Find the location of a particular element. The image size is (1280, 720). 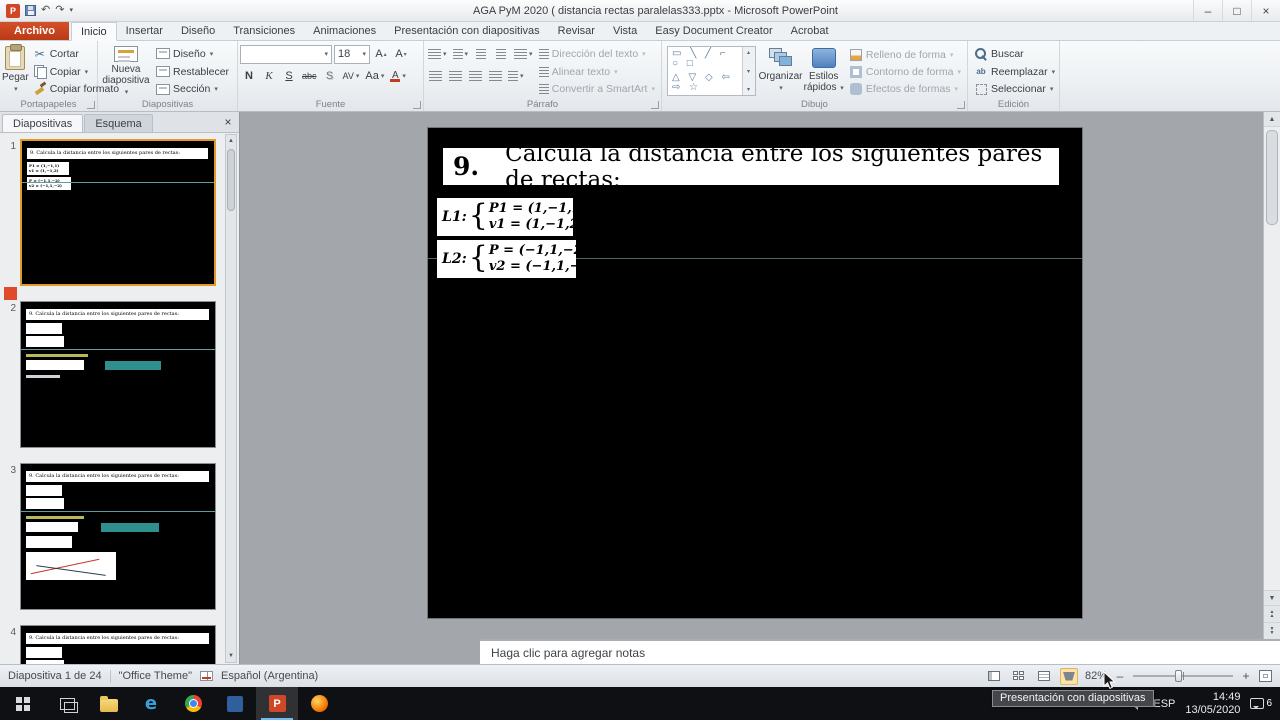

file-explorer-button is located at coordinates (109, 703).